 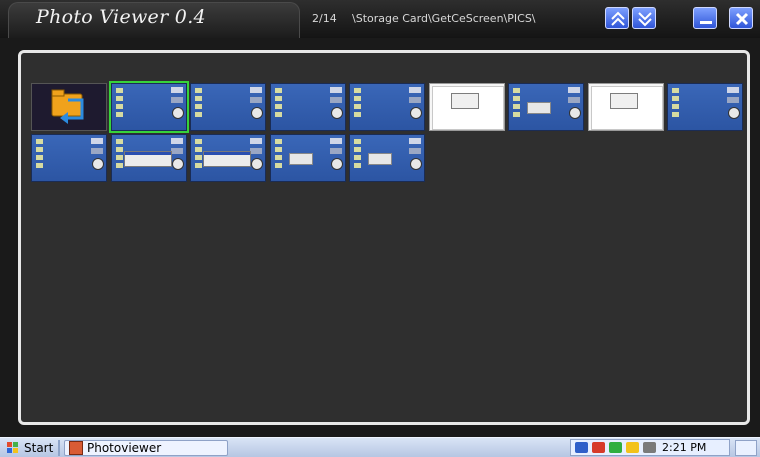 I want to click on start-label: Start, so click(x=39, y=448).